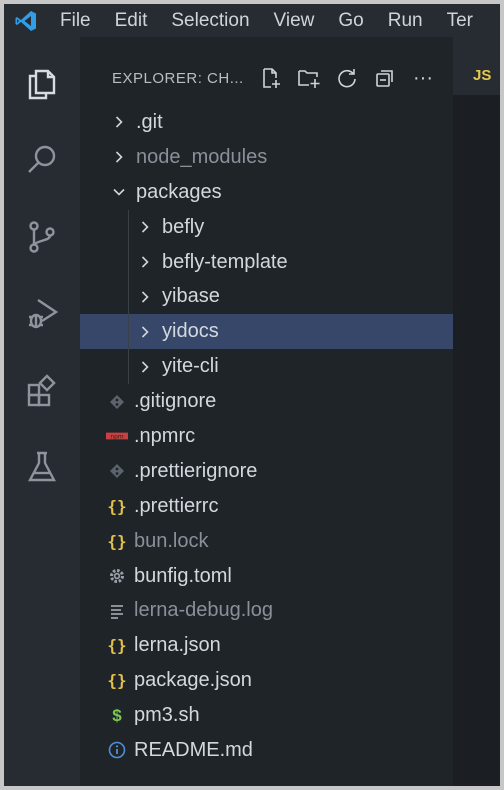 The image size is (504, 790). What do you see at coordinates (191, 296) in the screenshot?
I see `tree-item-label: yibase` at bounding box center [191, 296].